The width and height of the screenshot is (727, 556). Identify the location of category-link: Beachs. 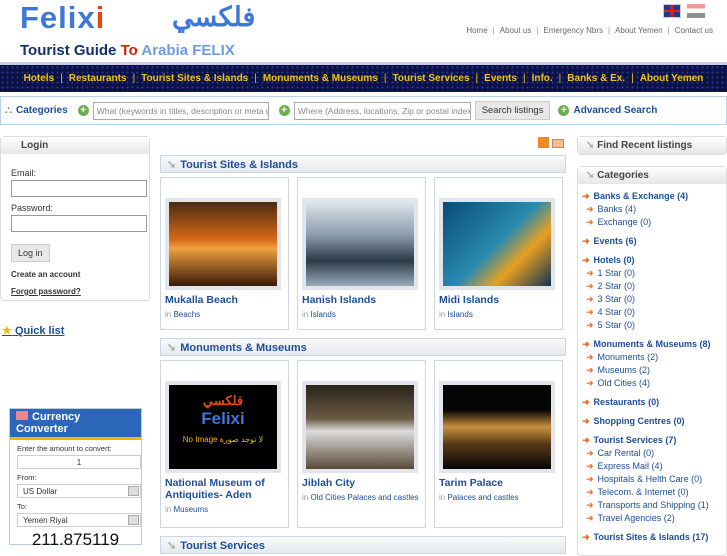
(186, 314).